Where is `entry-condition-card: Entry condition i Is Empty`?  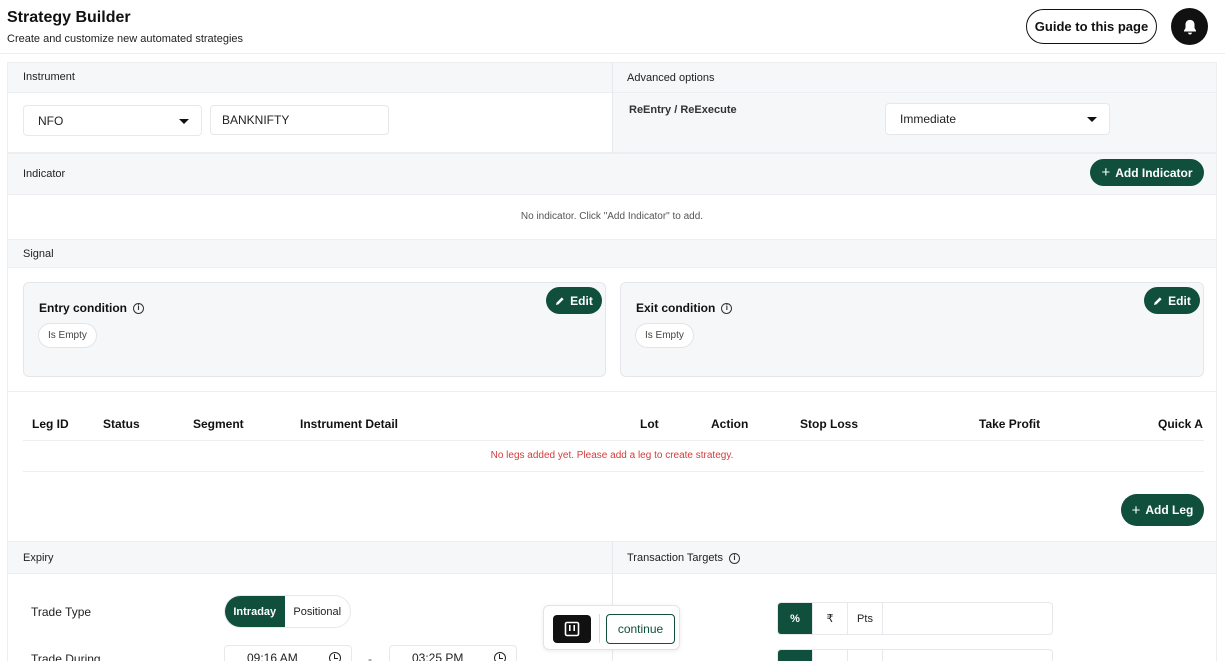 entry-condition-card: Entry condition i Is Empty is located at coordinates (314, 329).